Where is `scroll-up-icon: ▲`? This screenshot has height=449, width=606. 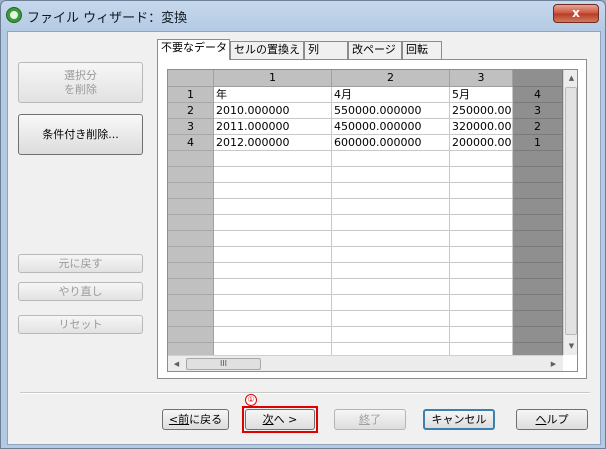 scroll-up-icon: ▲ is located at coordinates (570, 78).